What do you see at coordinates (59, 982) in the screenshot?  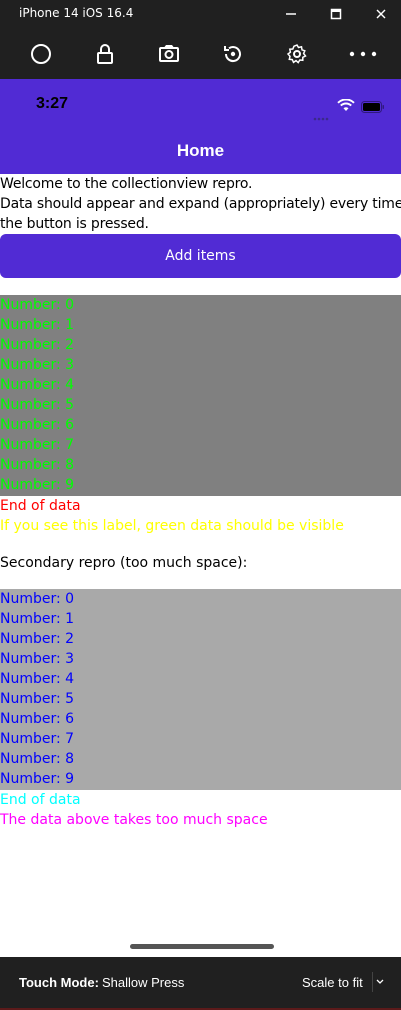 I see `touch-mode-label: Touch Mode:` at bounding box center [59, 982].